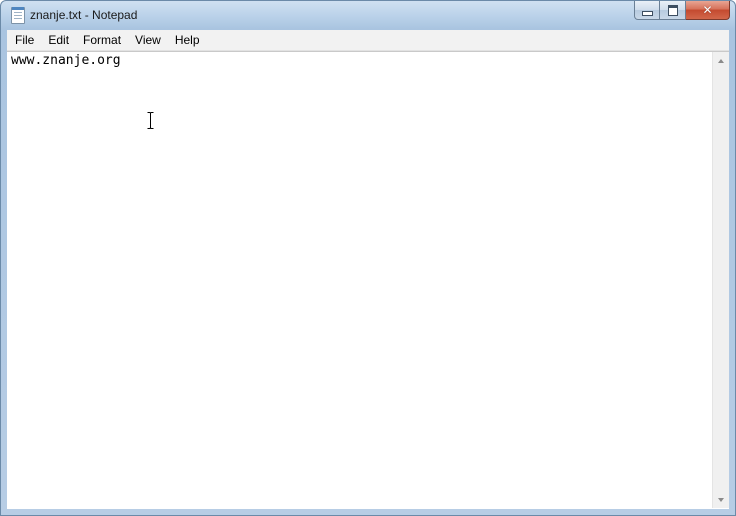 This screenshot has height=516, width=736. I want to click on scroll-down-arrow-icon, so click(721, 499).